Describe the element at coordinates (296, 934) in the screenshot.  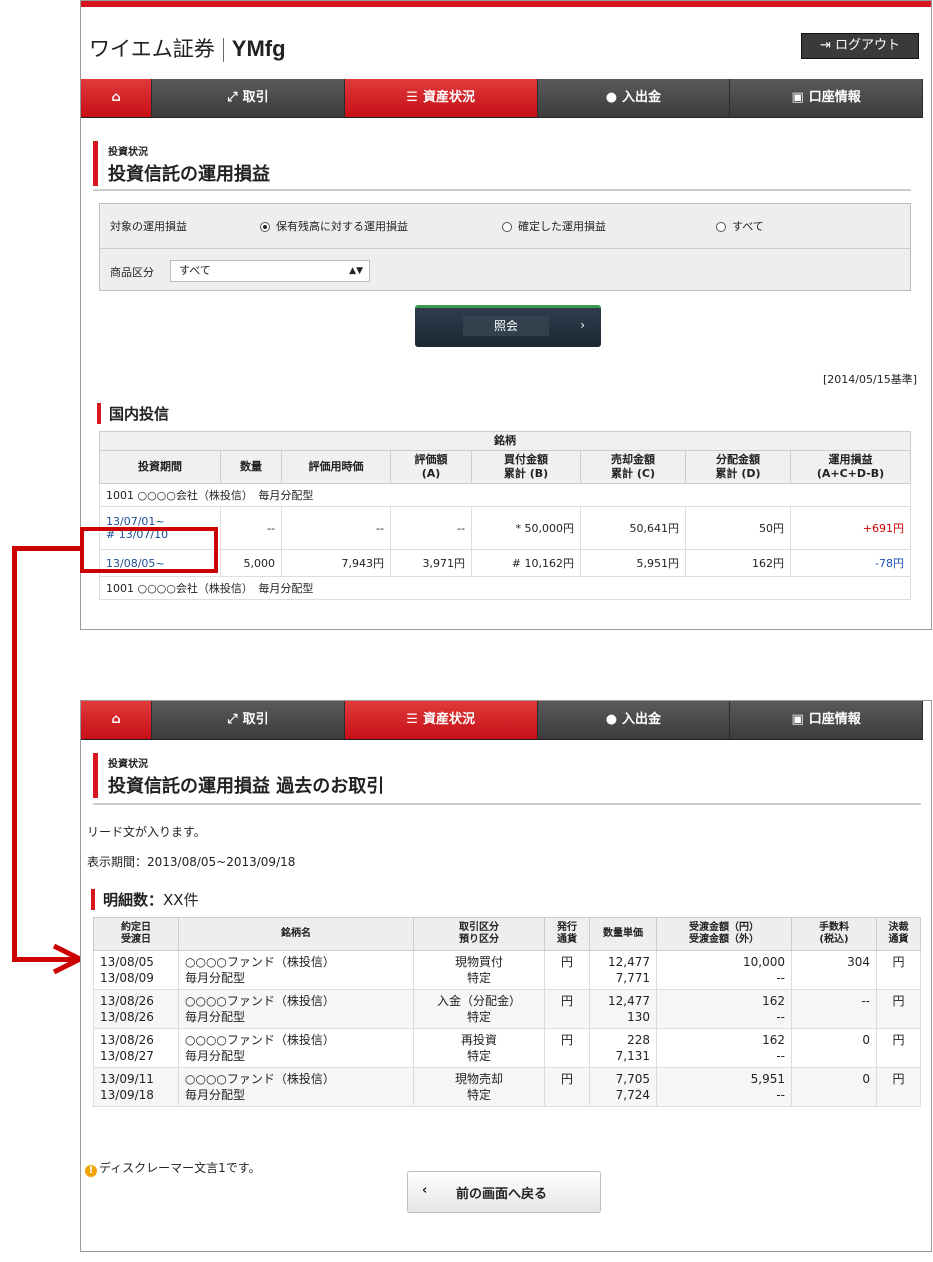
I see `col-header: 銘柄名` at that location.